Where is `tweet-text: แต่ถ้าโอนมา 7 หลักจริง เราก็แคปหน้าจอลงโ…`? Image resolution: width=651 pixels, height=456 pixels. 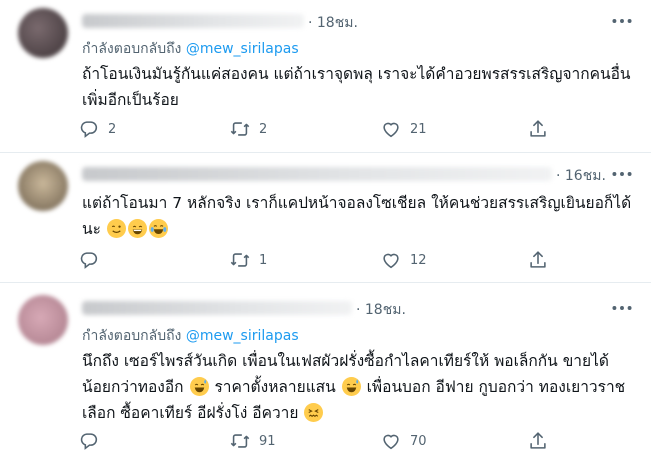
tweet-text: แต่ถ้าโอนมา 7 หลักจริง เราก็แคปหน้าจอลงโ… is located at coordinates (362, 216).